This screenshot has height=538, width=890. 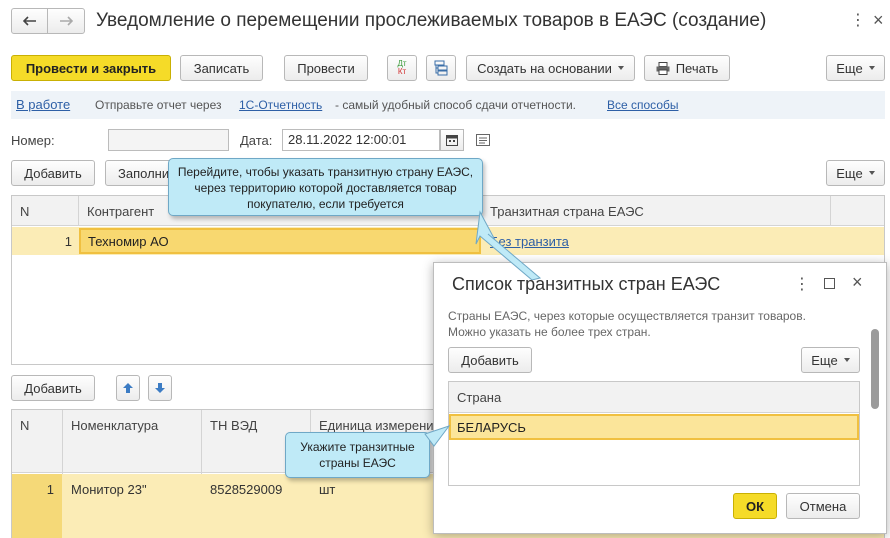 What do you see at coordinates (663, 68) in the screenshot?
I see `printer-icon` at bounding box center [663, 68].